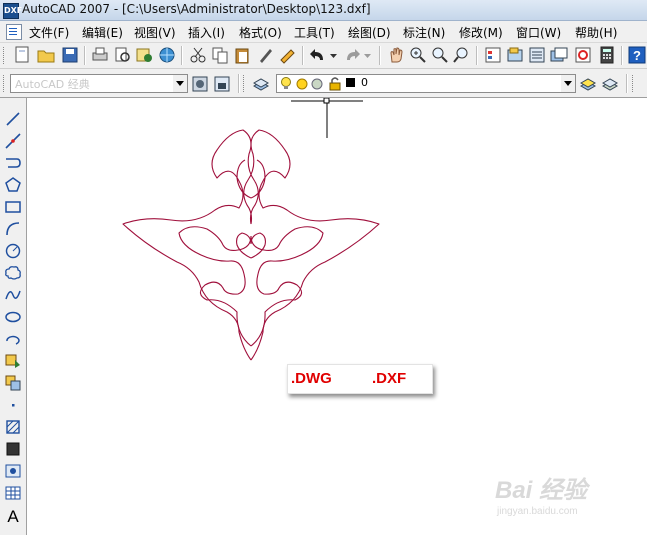 Image resolution: width=647 pixels, height=535 pixels. What do you see at coordinates (260, 32) in the screenshot?
I see `menu-format: 格式(O)` at bounding box center [260, 32].